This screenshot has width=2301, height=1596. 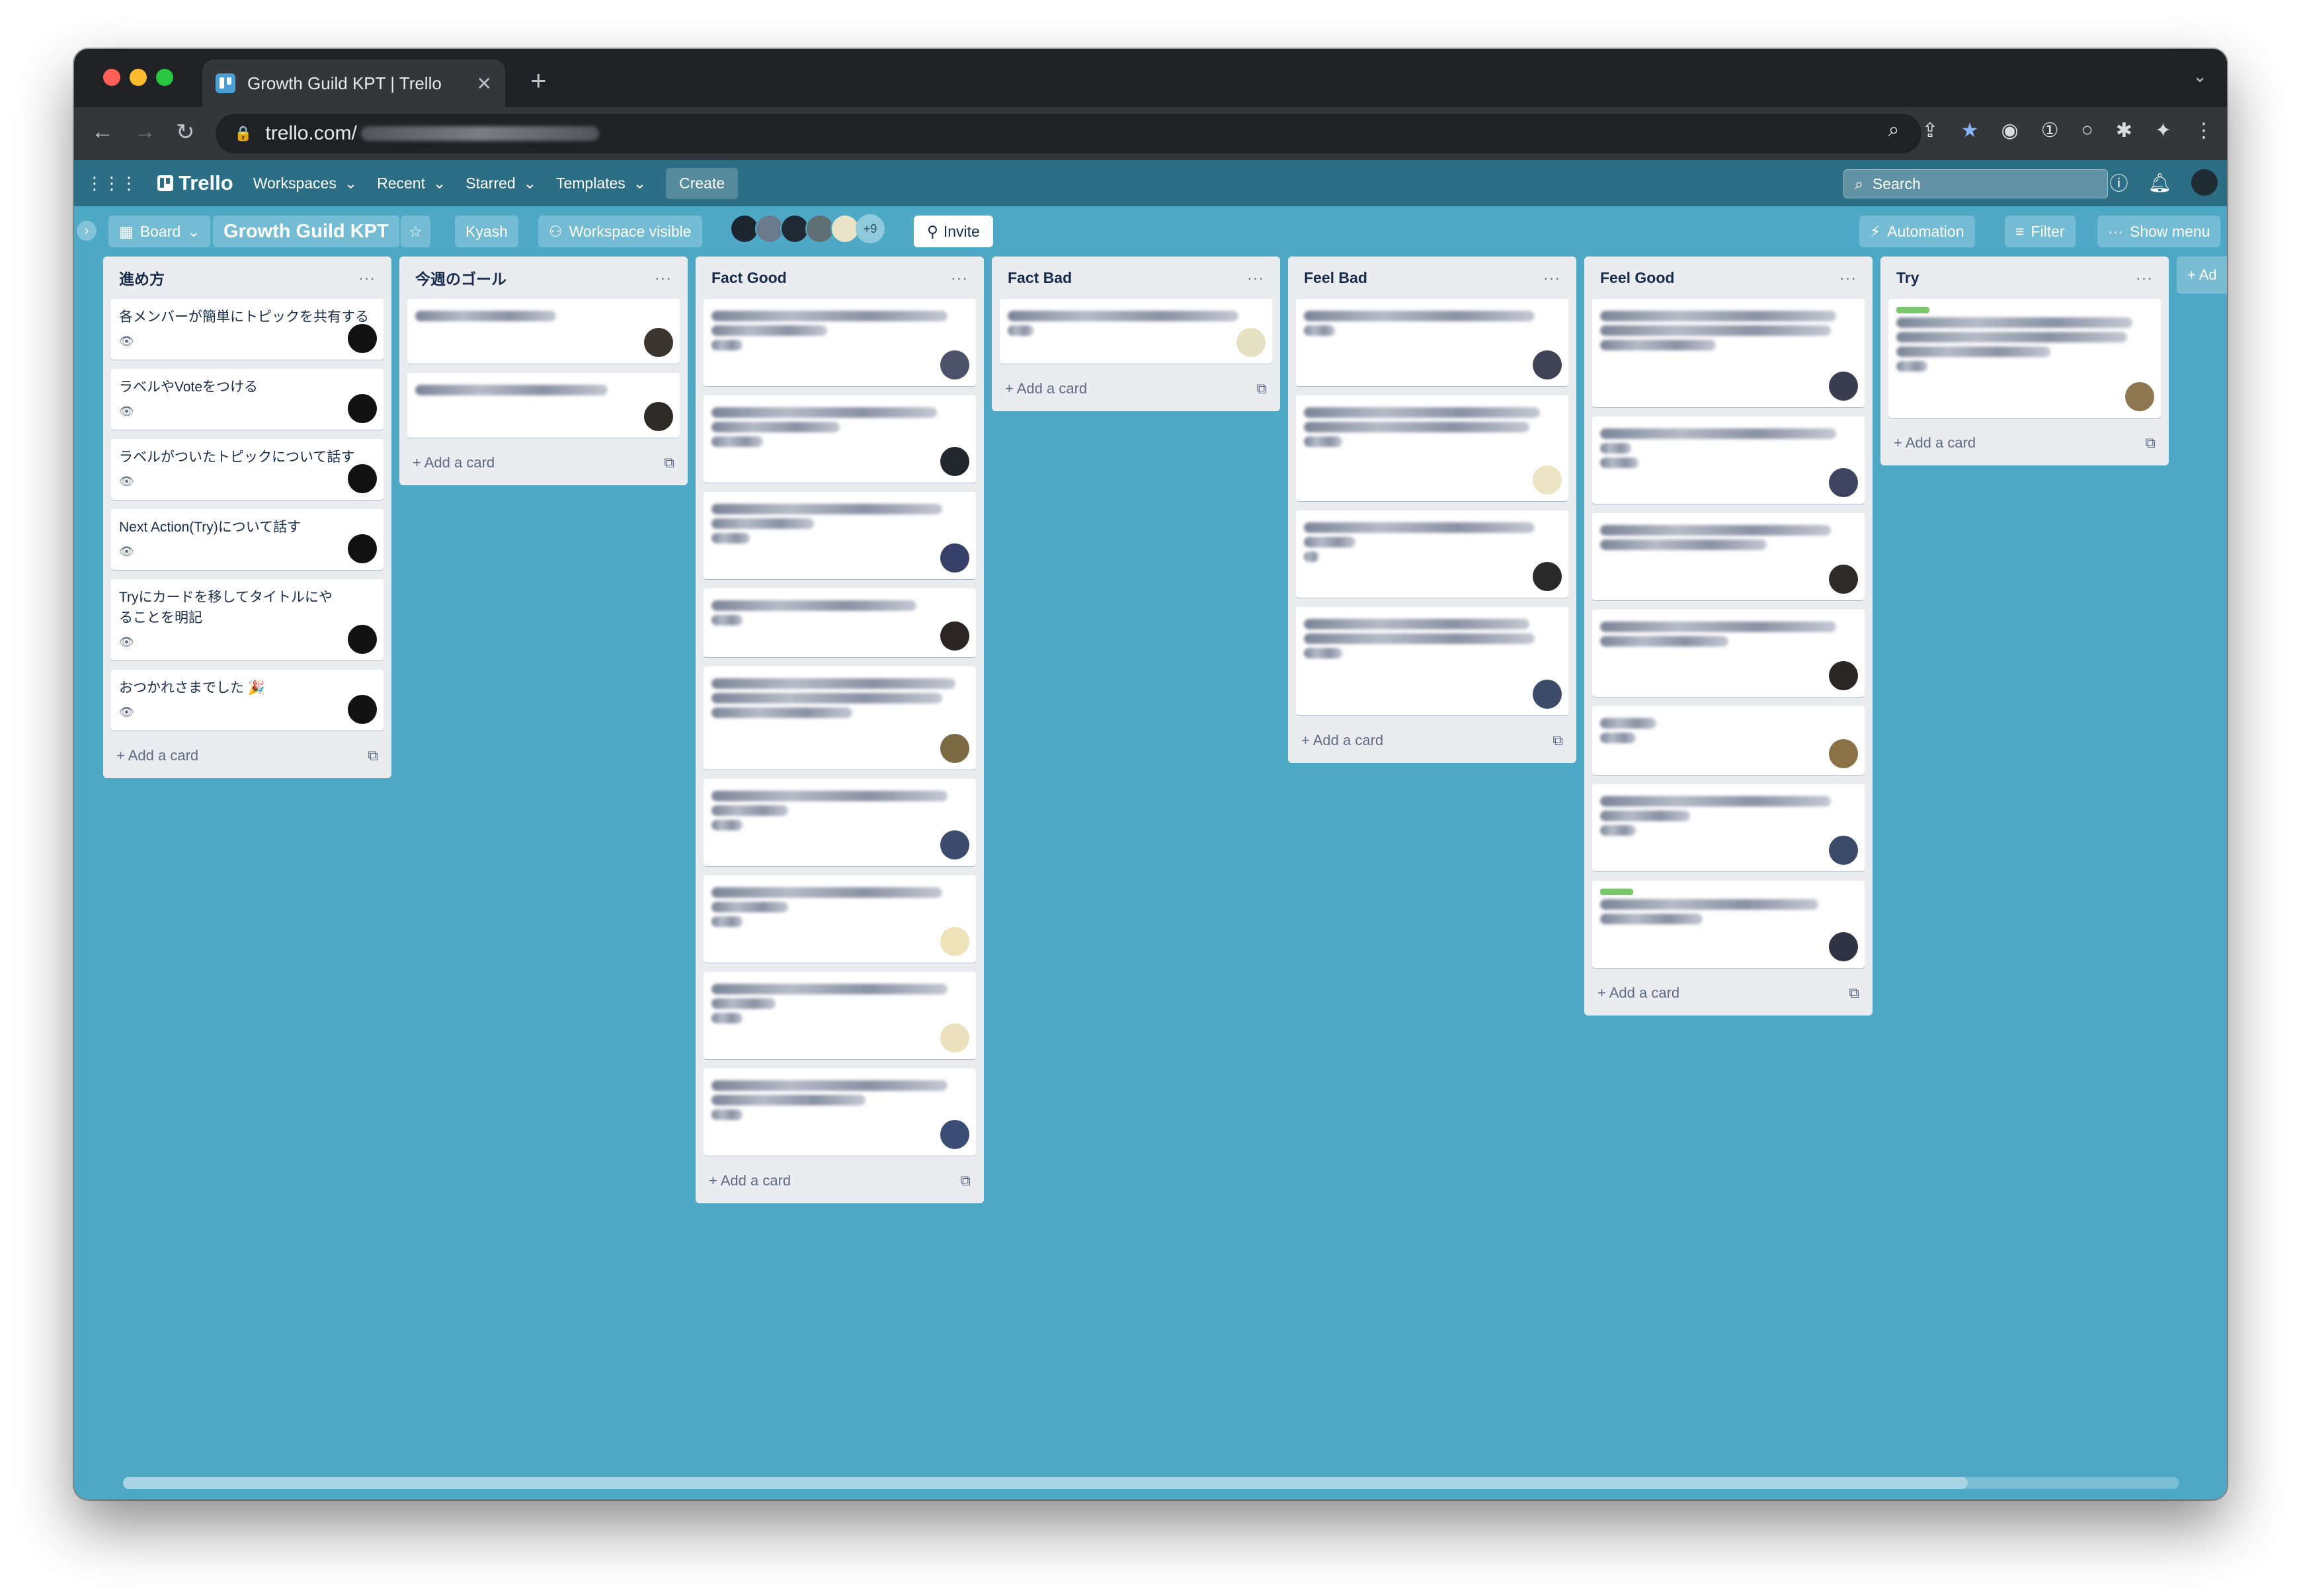 I want to click on extension-ring-icon: ○, so click(x=2087, y=130).